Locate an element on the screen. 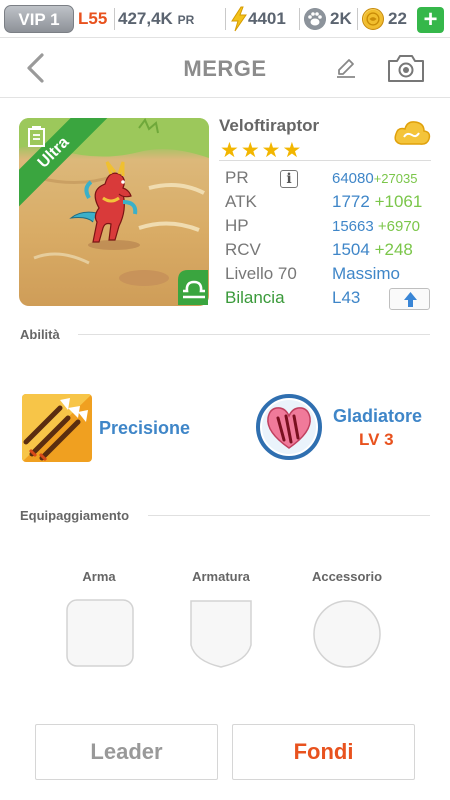 The image size is (450, 800). stat-value: 15663 +6970 is located at coordinates (376, 226).